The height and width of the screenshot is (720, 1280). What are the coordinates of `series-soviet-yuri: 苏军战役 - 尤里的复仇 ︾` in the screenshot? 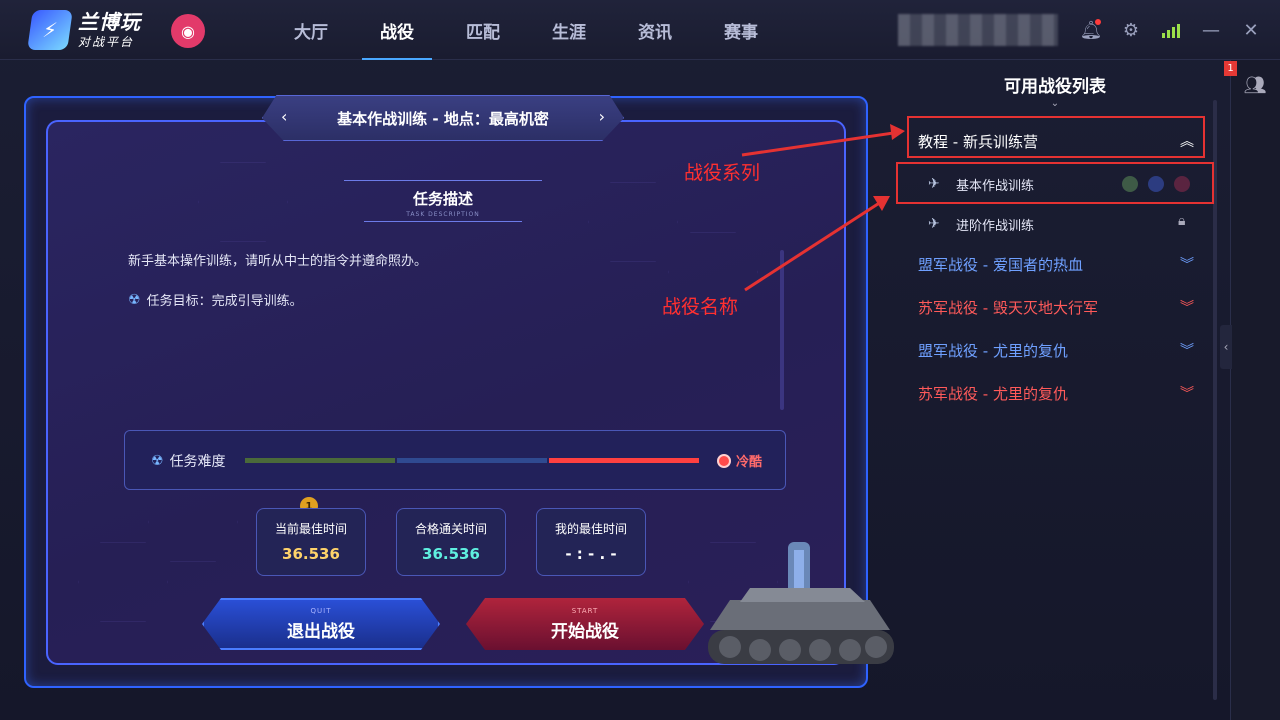 It's located at (1059, 393).